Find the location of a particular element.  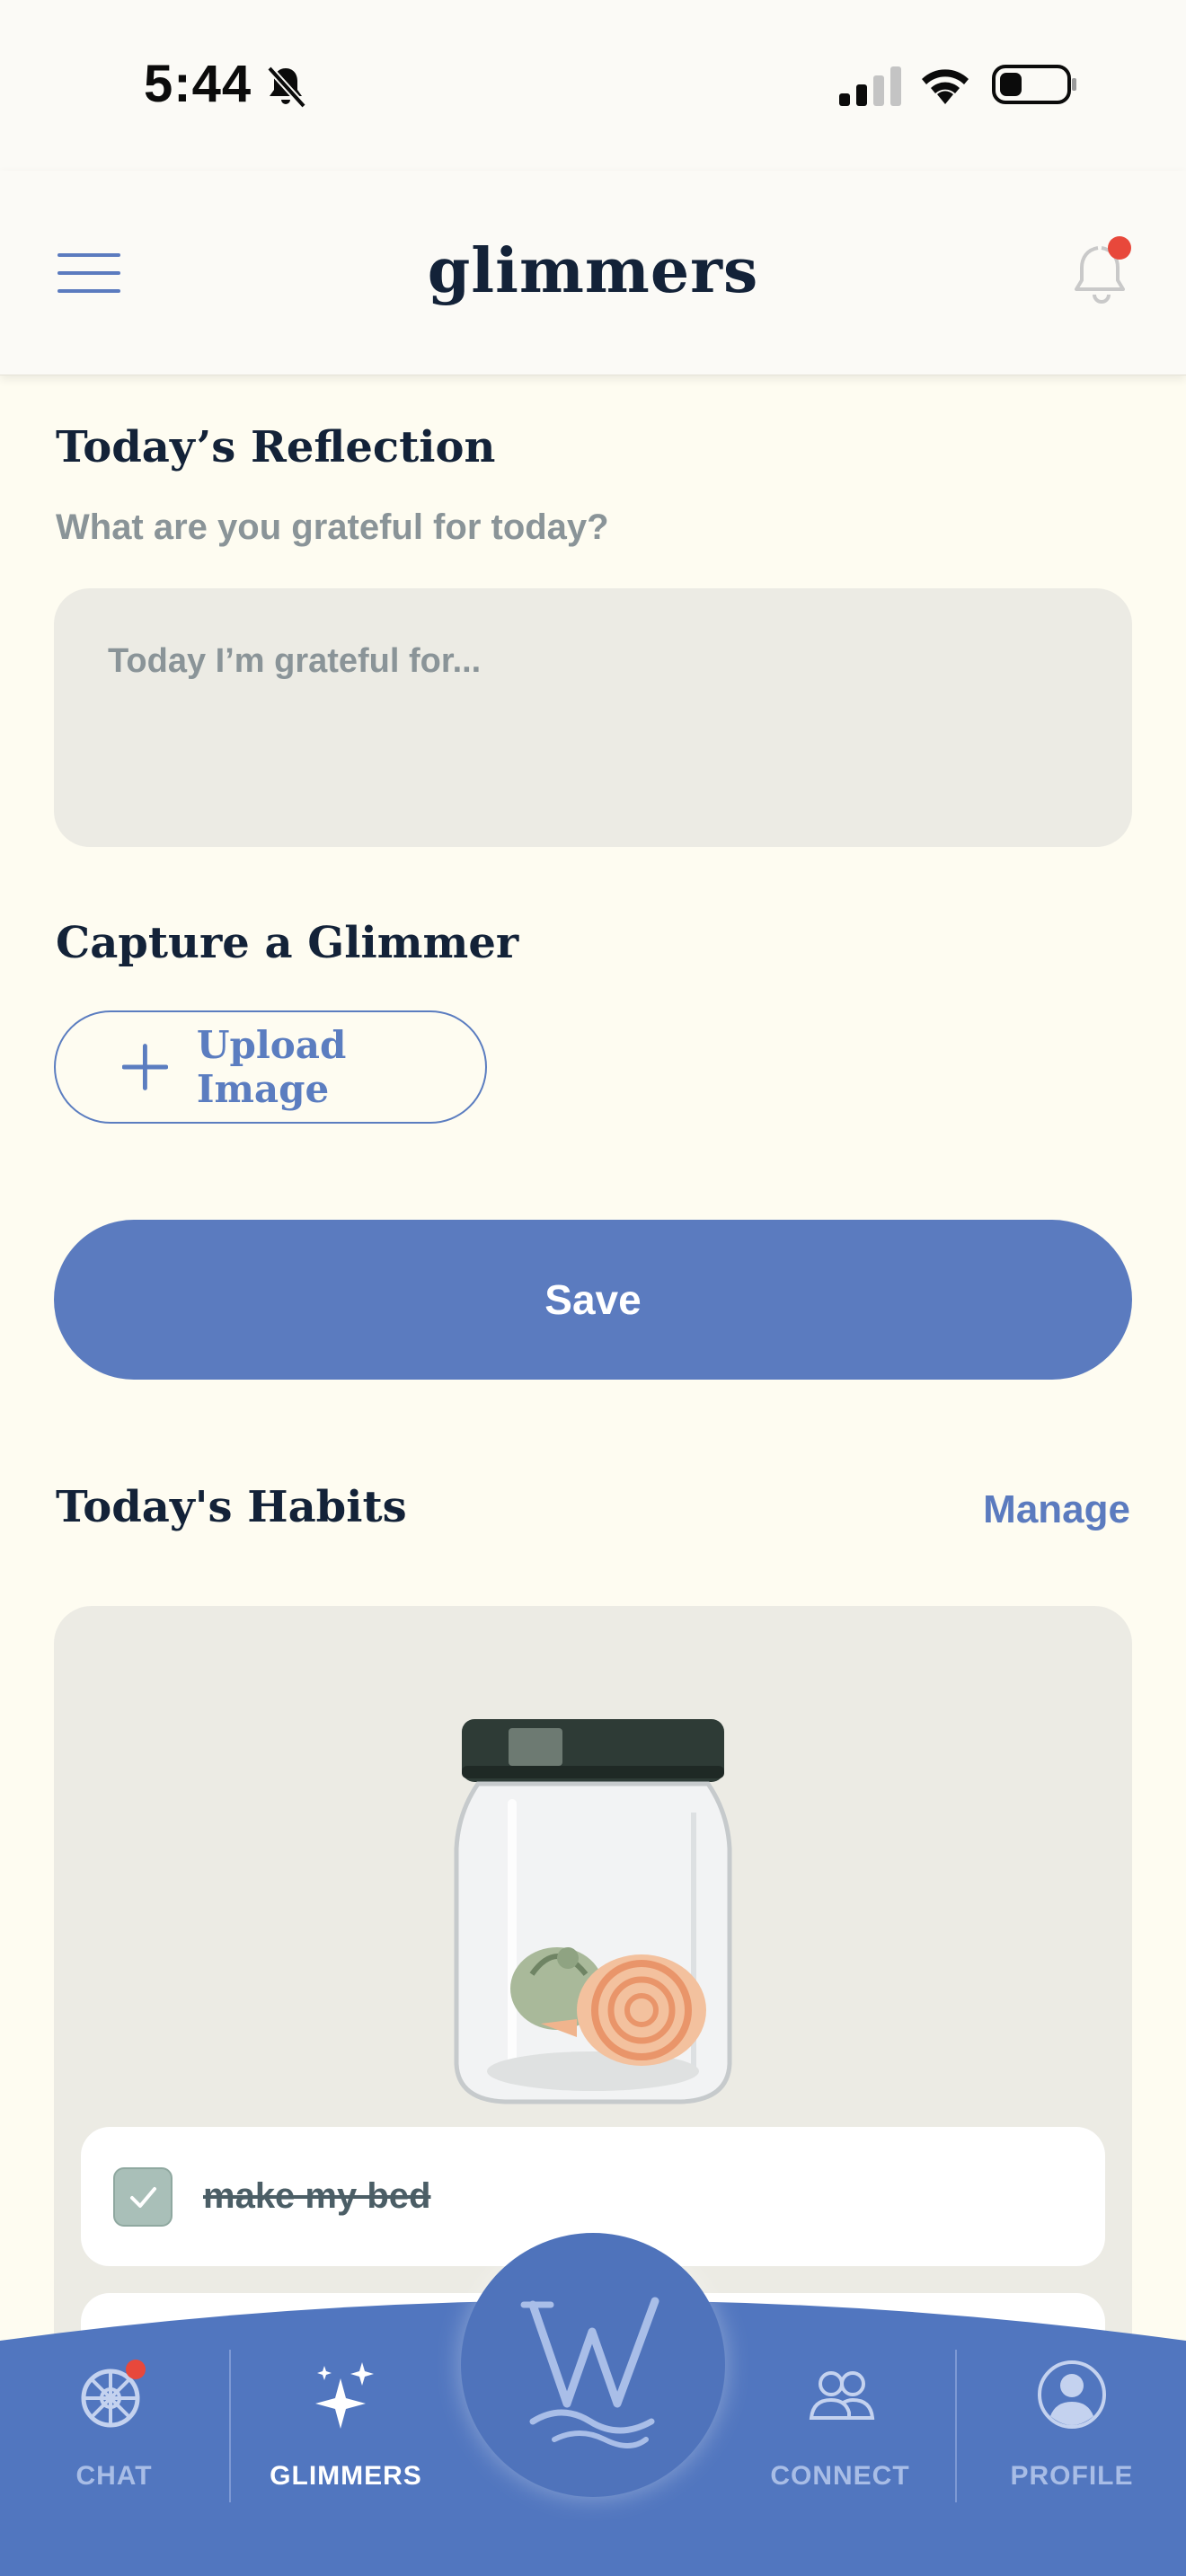

signal-icon is located at coordinates (870, 86).